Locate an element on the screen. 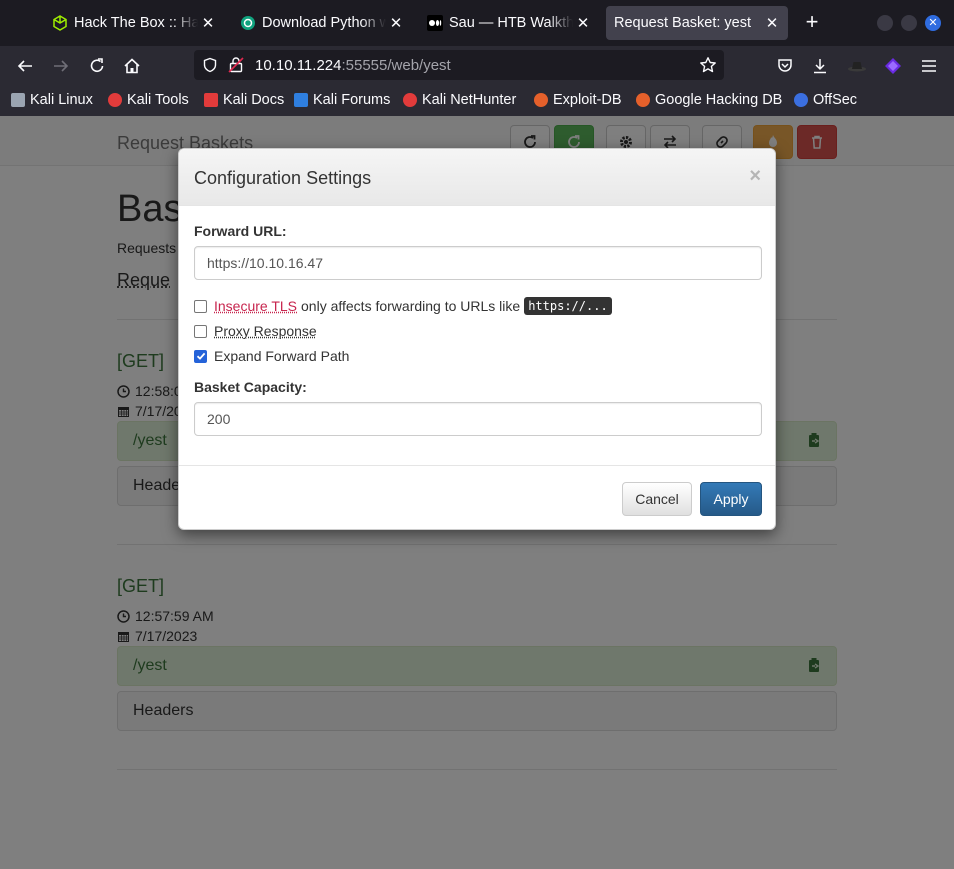 The height and width of the screenshot is (869, 954). bookmark-star-icon is located at coordinates (708, 67).